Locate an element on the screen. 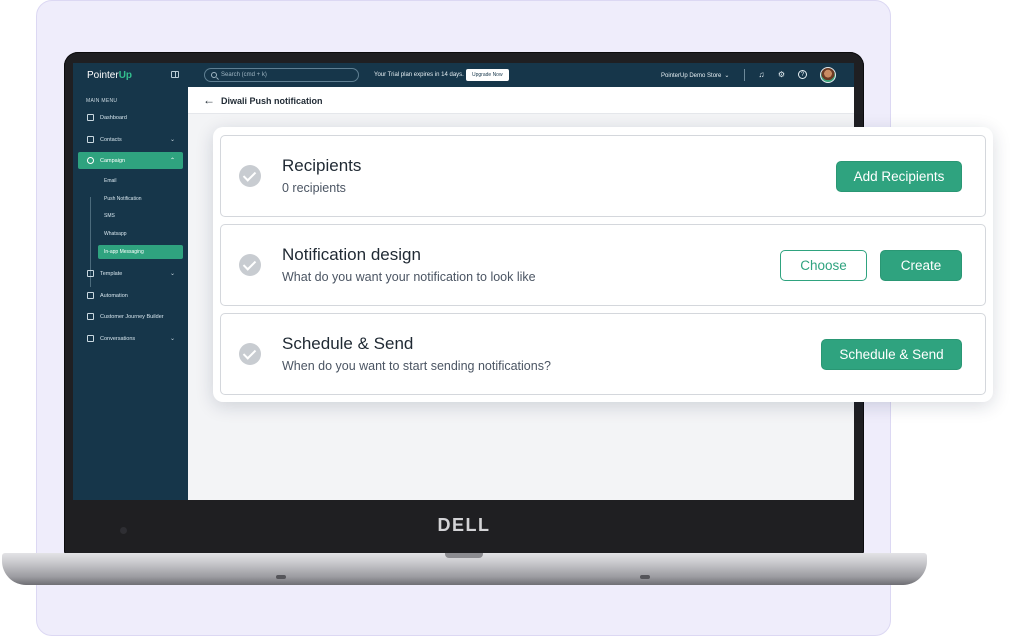 The image size is (1024, 638). sidebar-item-label: Conversations is located at coordinates (118, 338).